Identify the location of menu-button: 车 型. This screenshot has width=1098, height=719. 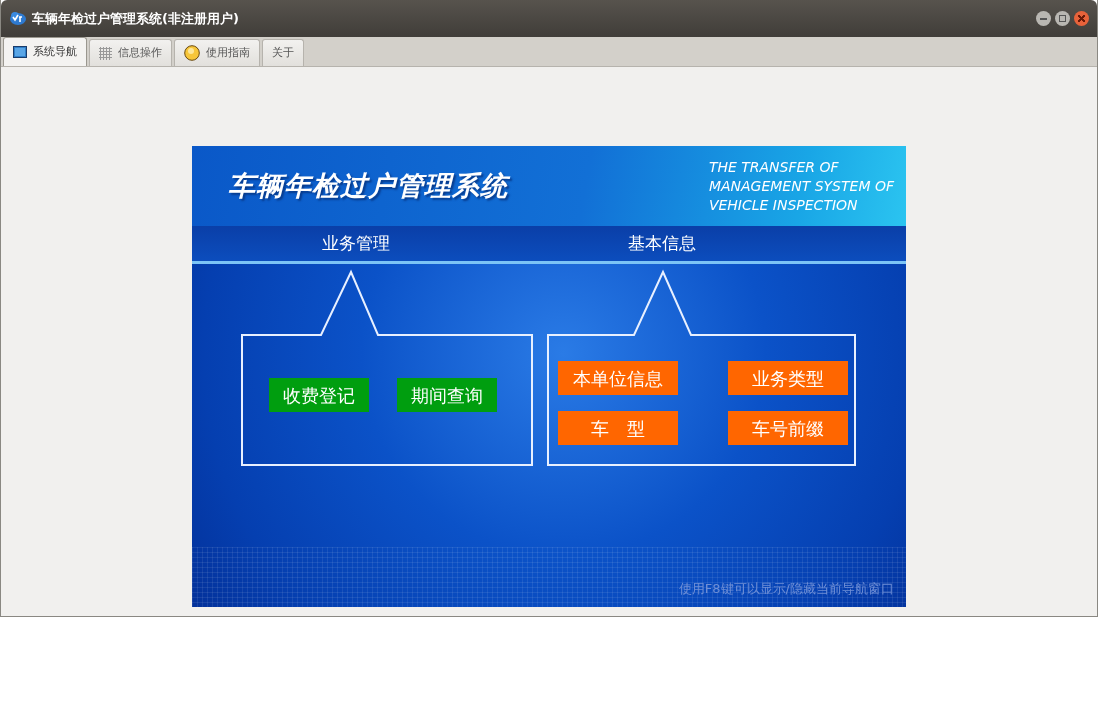
(618, 428).